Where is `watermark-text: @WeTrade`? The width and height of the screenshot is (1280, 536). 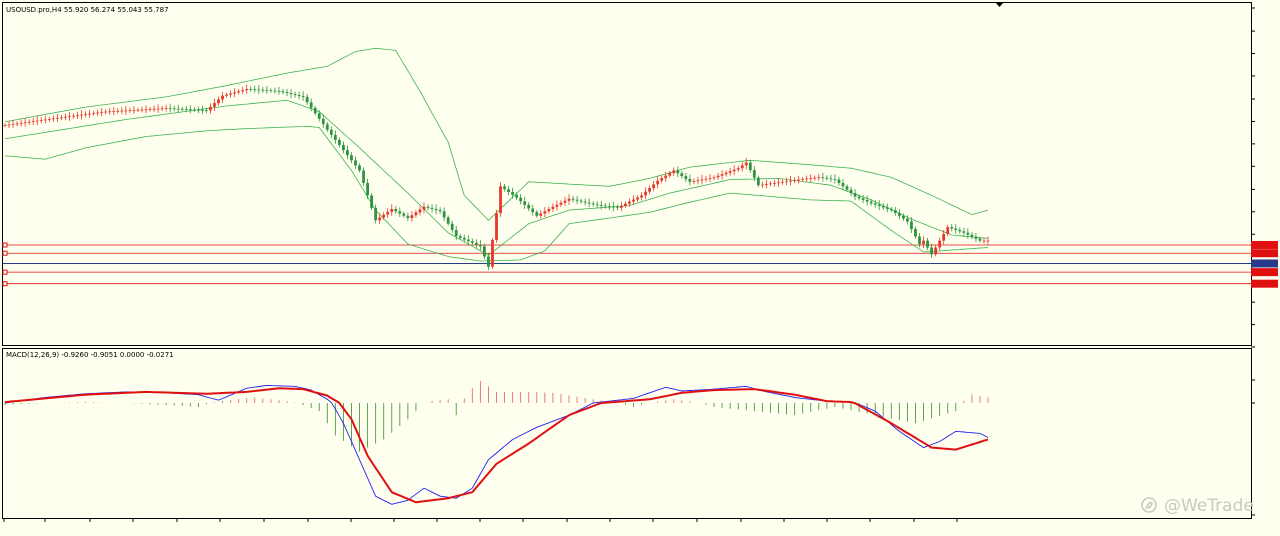
watermark-text: @WeTrade is located at coordinates (1209, 506).